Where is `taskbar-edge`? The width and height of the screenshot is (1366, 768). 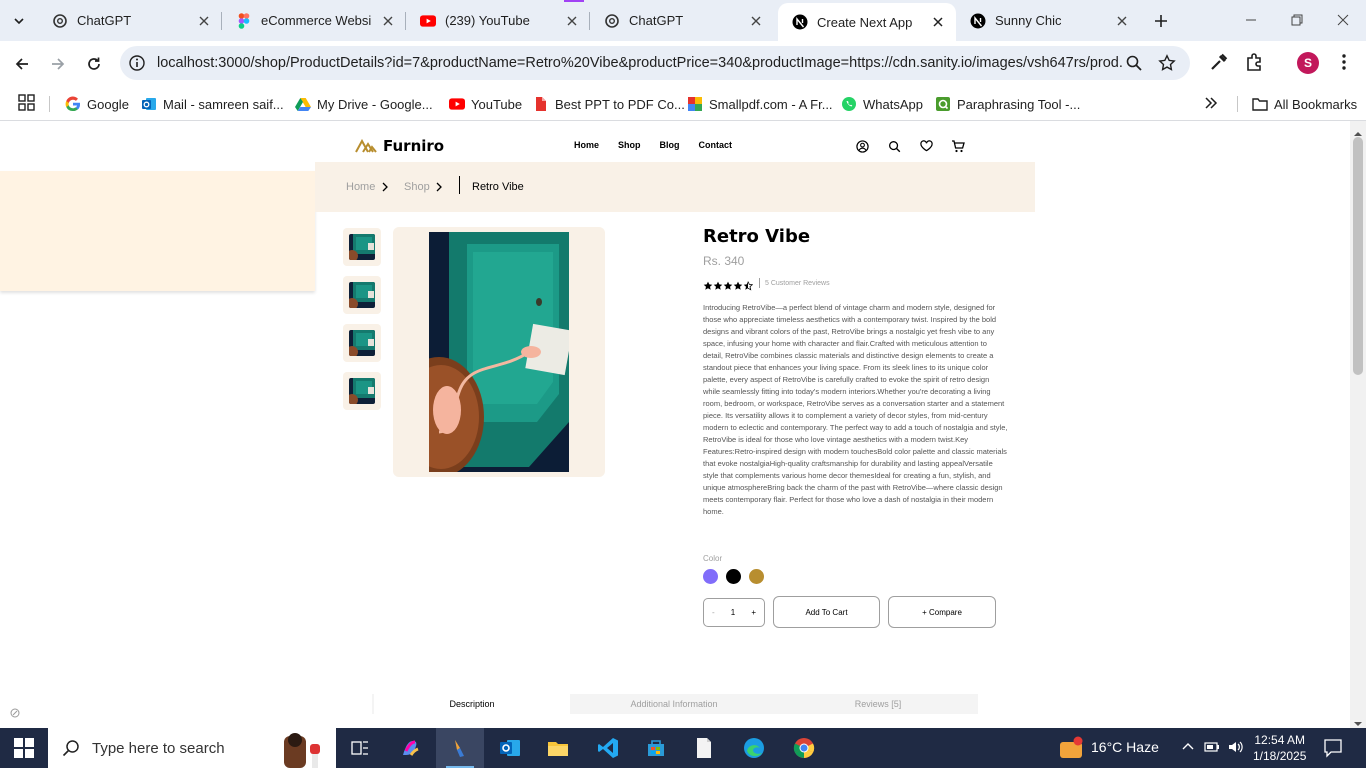 taskbar-edge is located at coordinates (754, 748).